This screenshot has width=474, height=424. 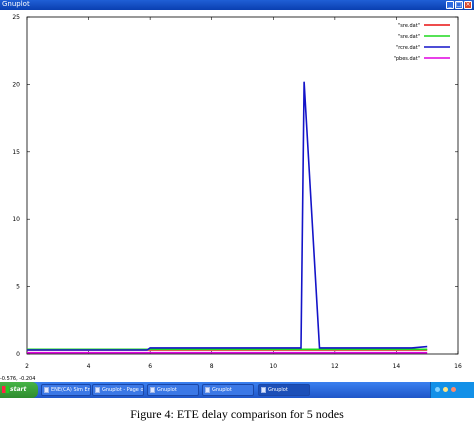 I want to click on window-titlebar: Gnuplot _ □ ×, so click(x=237, y=5).